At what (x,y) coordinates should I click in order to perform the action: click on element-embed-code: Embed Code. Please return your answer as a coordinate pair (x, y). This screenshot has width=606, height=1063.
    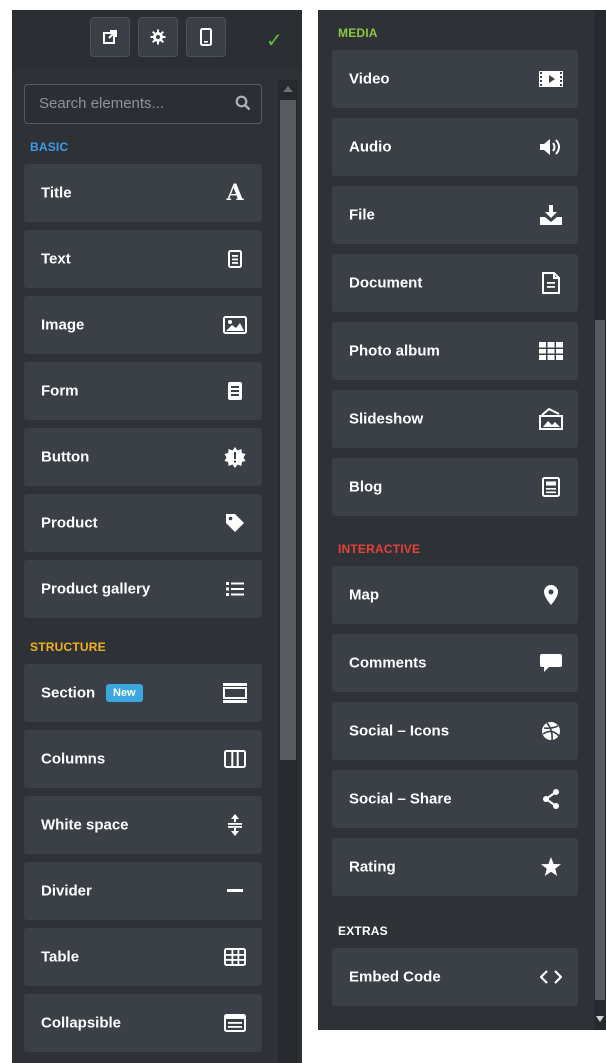
    Looking at the image, I should click on (455, 977).